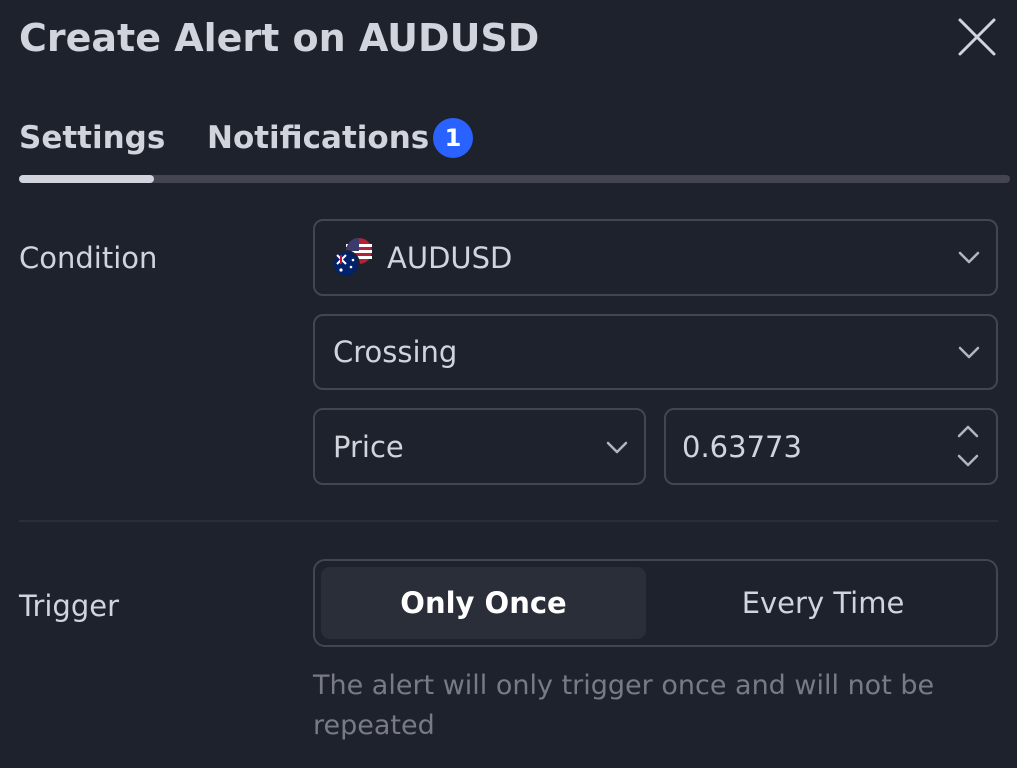 The height and width of the screenshot is (768, 1017). I want to click on symbol-select: AUDUSD, so click(655, 257).